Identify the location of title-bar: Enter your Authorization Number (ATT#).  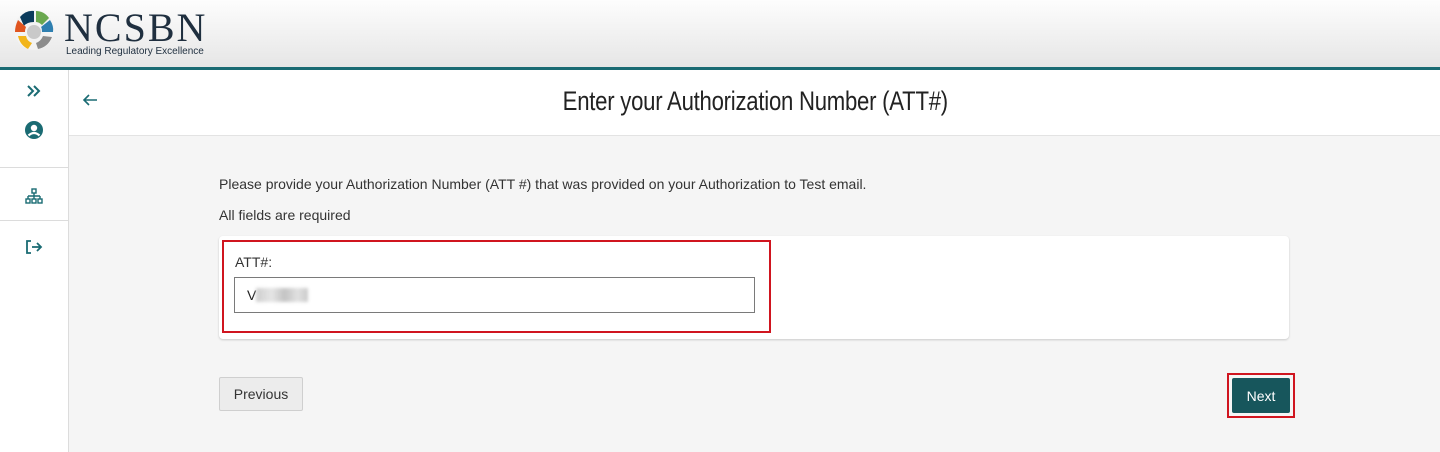
(754, 103).